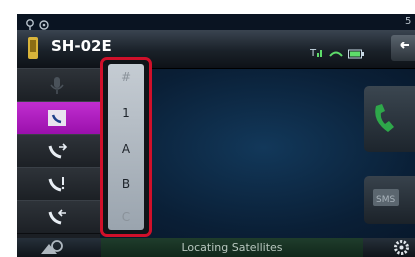 This screenshot has height=257, width=415. What do you see at coordinates (126, 113) in the screenshot?
I see `index-item-1: 1` at bounding box center [126, 113].